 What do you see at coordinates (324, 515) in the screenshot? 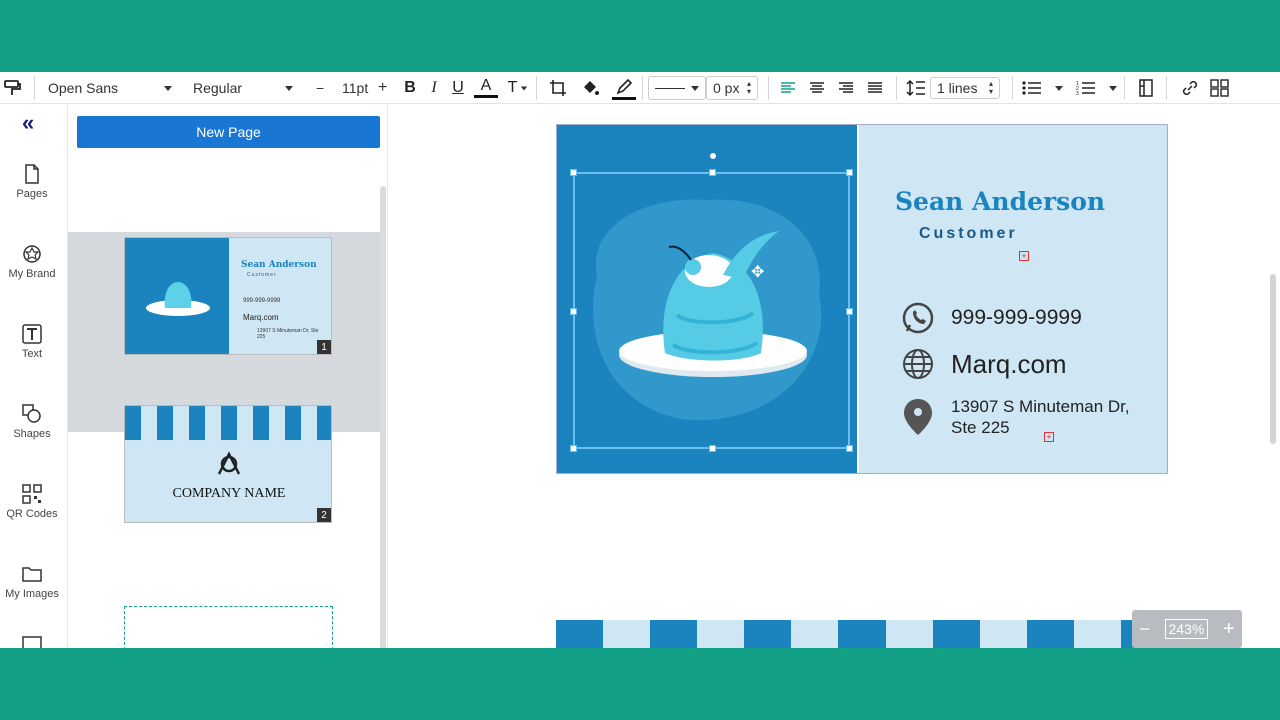
I see `page-number-badge: 2` at bounding box center [324, 515].